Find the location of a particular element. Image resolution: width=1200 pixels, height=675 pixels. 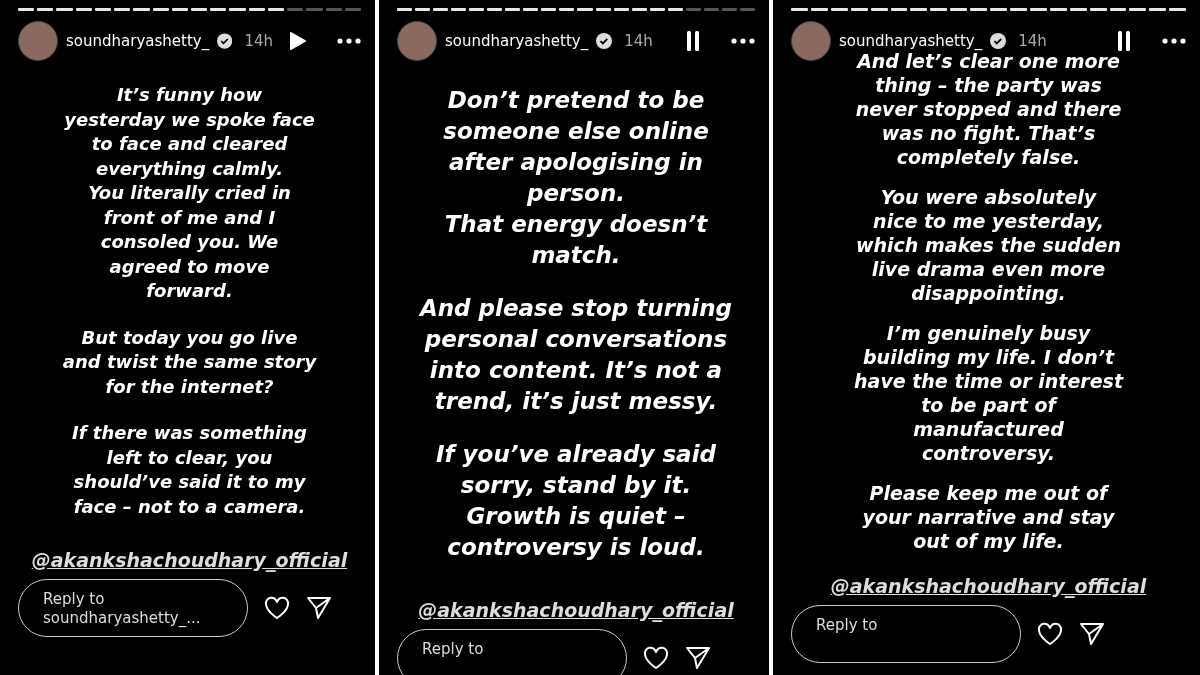

story-text: It’s funny how yesterday we spoke face to face and cleared everything calmly. You literally cried in front of me and I consoled you. We agreed to move forward. is located at coordinates (189, 193).